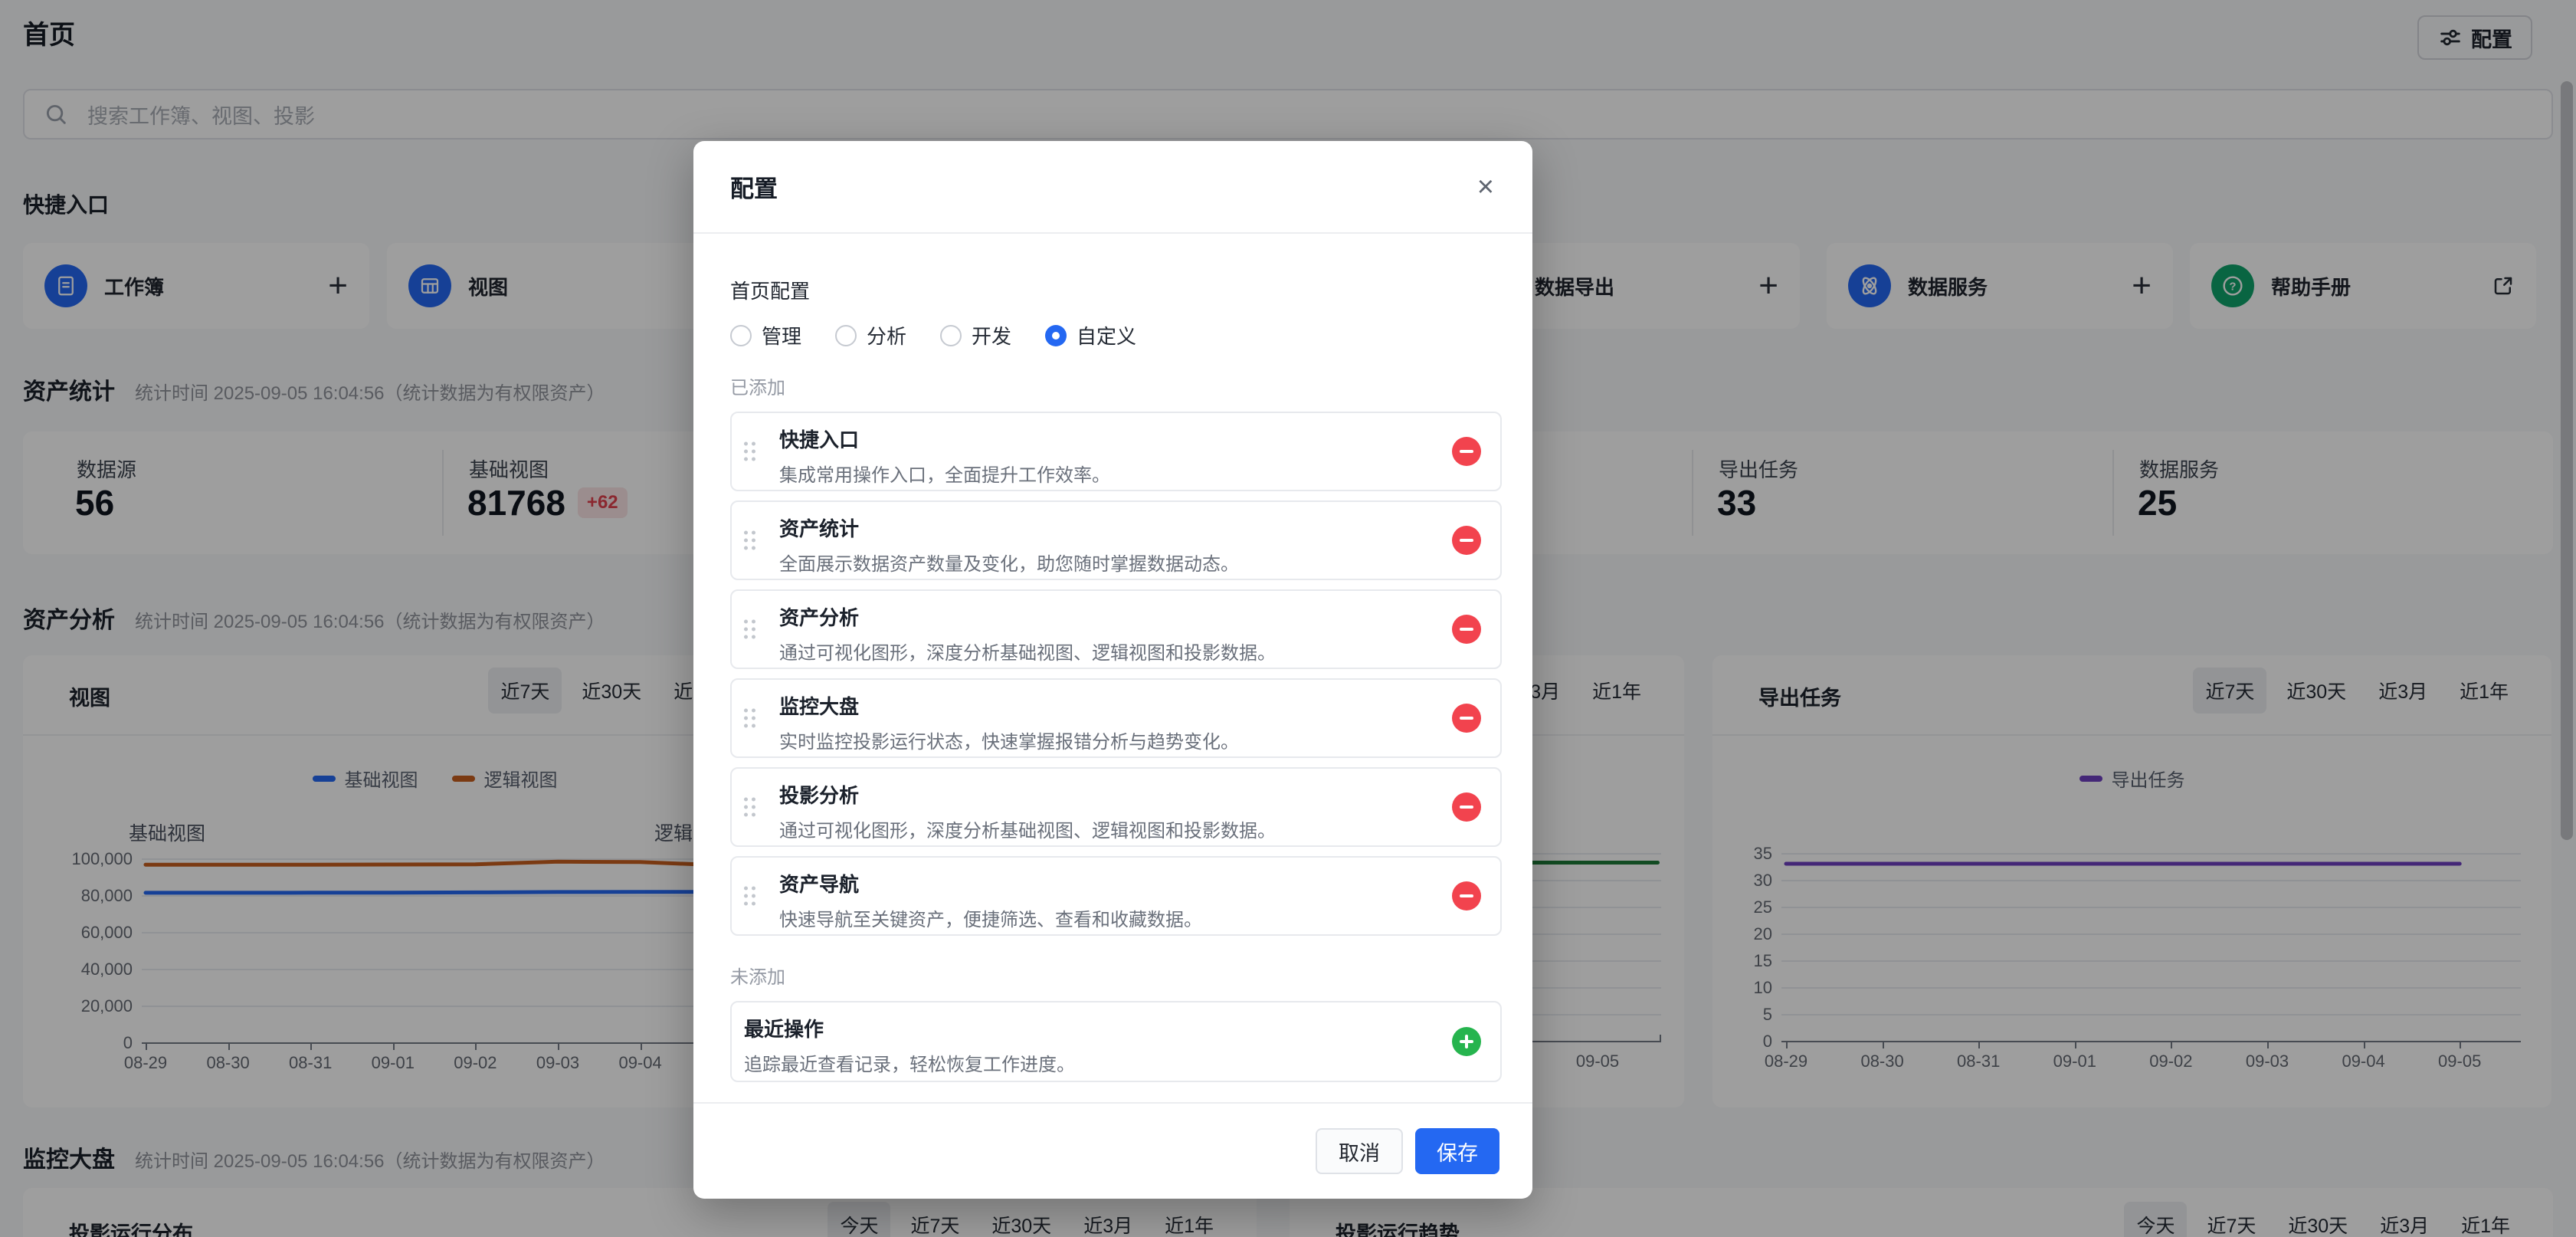 This screenshot has width=2576, height=1237. Describe the element at coordinates (1116, 540) in the screenshot. I see `config-module-card: 资产统计全面展示数据资产数量及变化，助您随时掌握数据动态。` at that location.